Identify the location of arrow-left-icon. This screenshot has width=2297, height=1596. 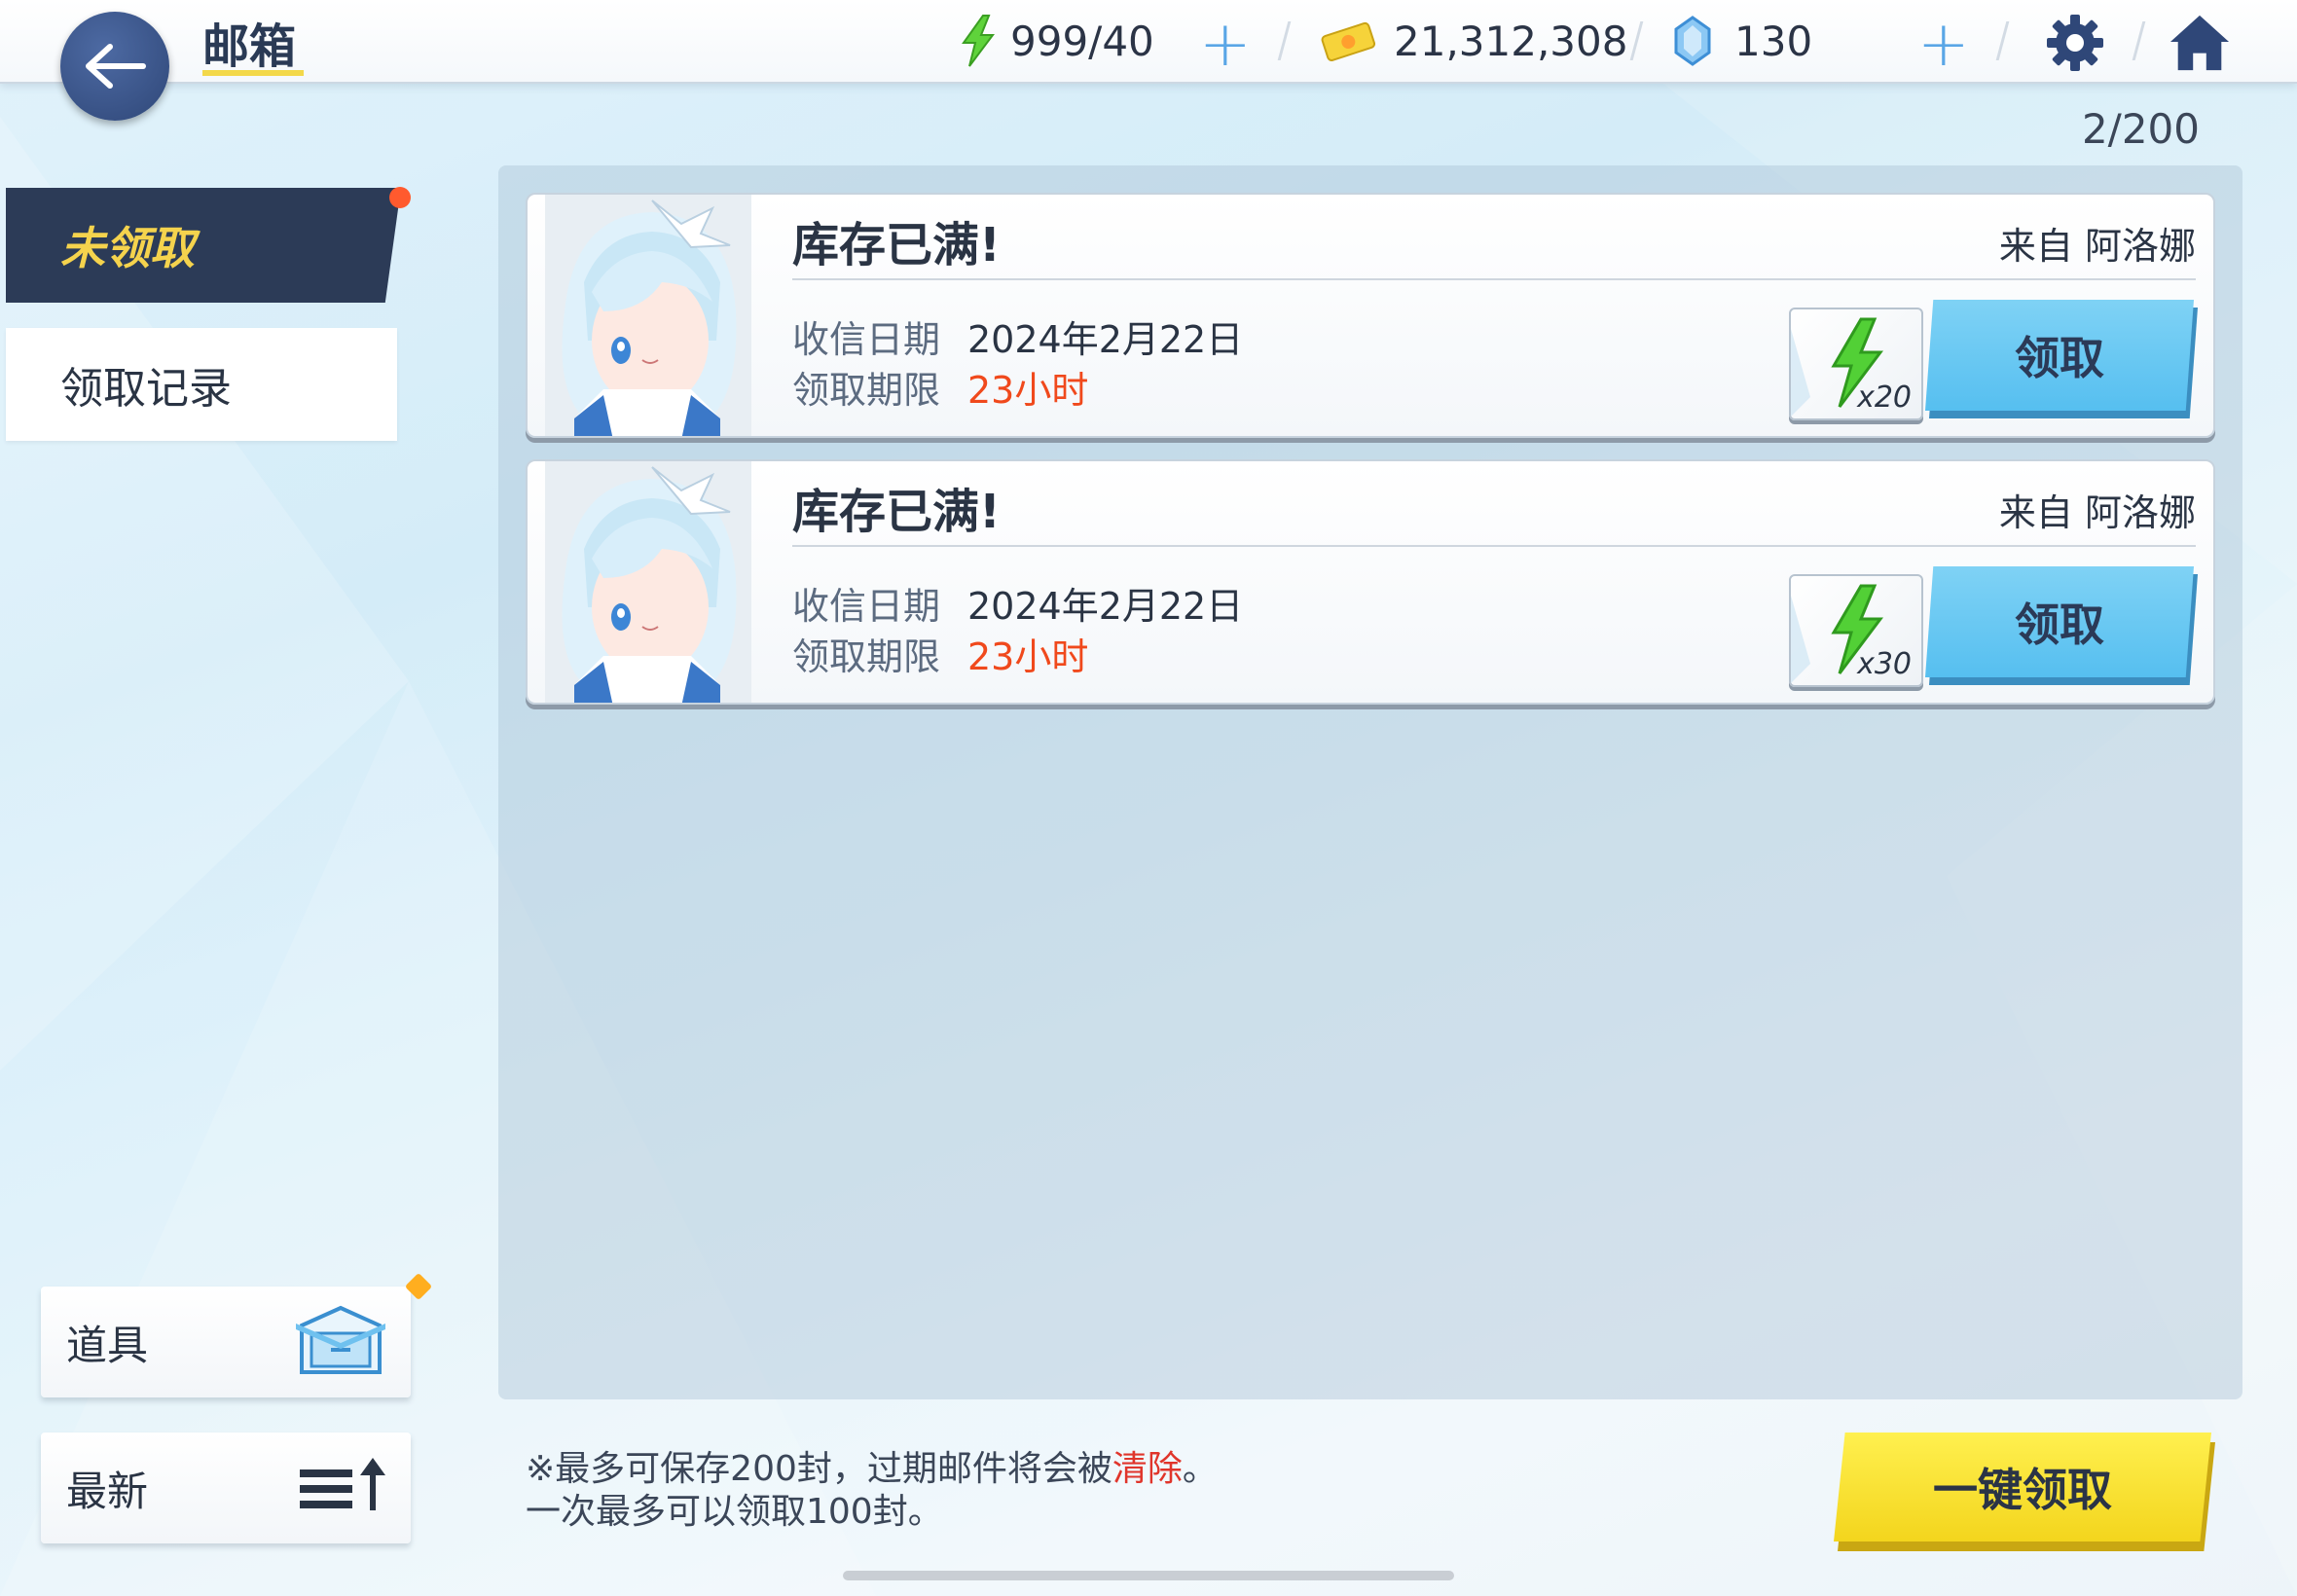
(116, 67).